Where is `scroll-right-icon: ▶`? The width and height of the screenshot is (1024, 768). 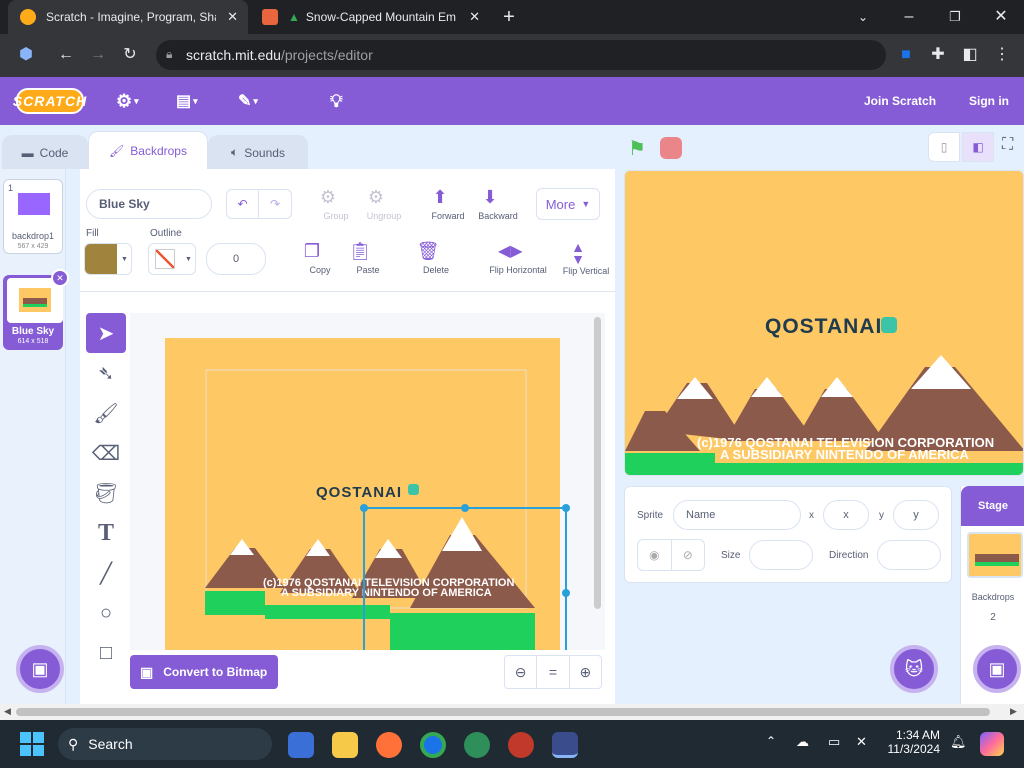 scroll-right-icon: ▶ is located at coordinates (1013, 711).